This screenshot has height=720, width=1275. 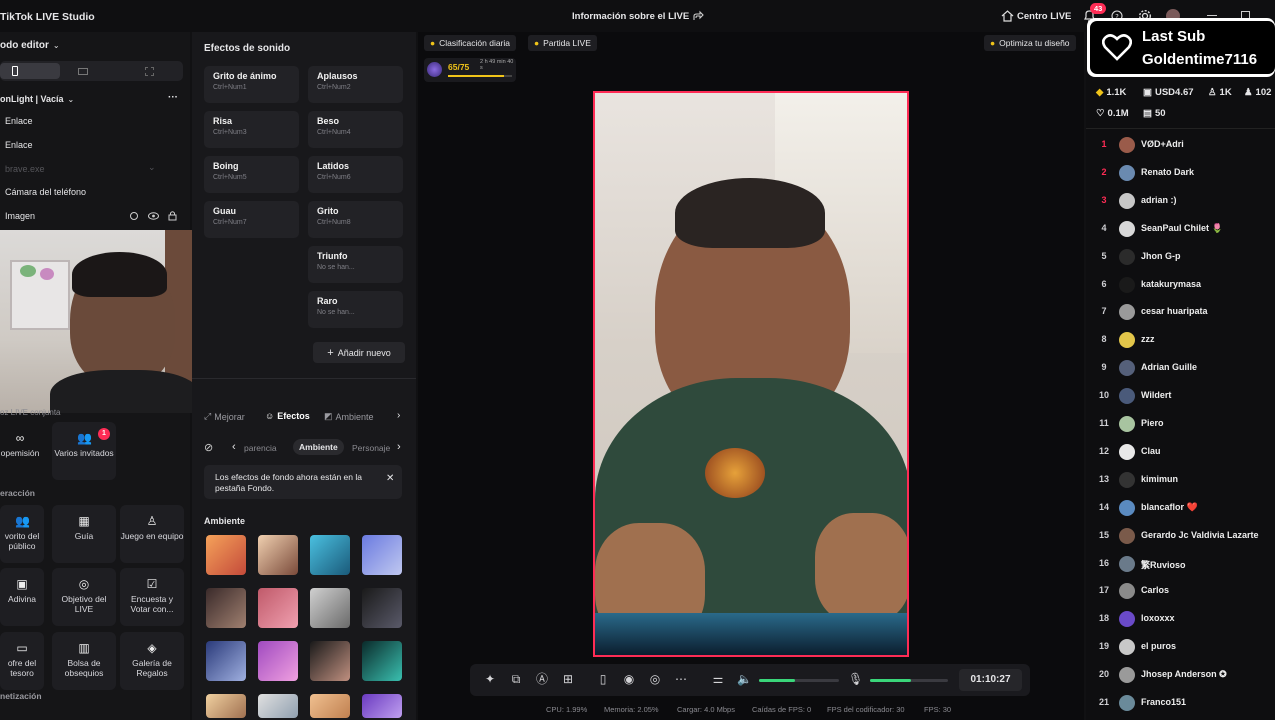 What do you see at coordinates (149, 71) in the screenshot?
I see `split-icon` at bounding box center [149, 71].